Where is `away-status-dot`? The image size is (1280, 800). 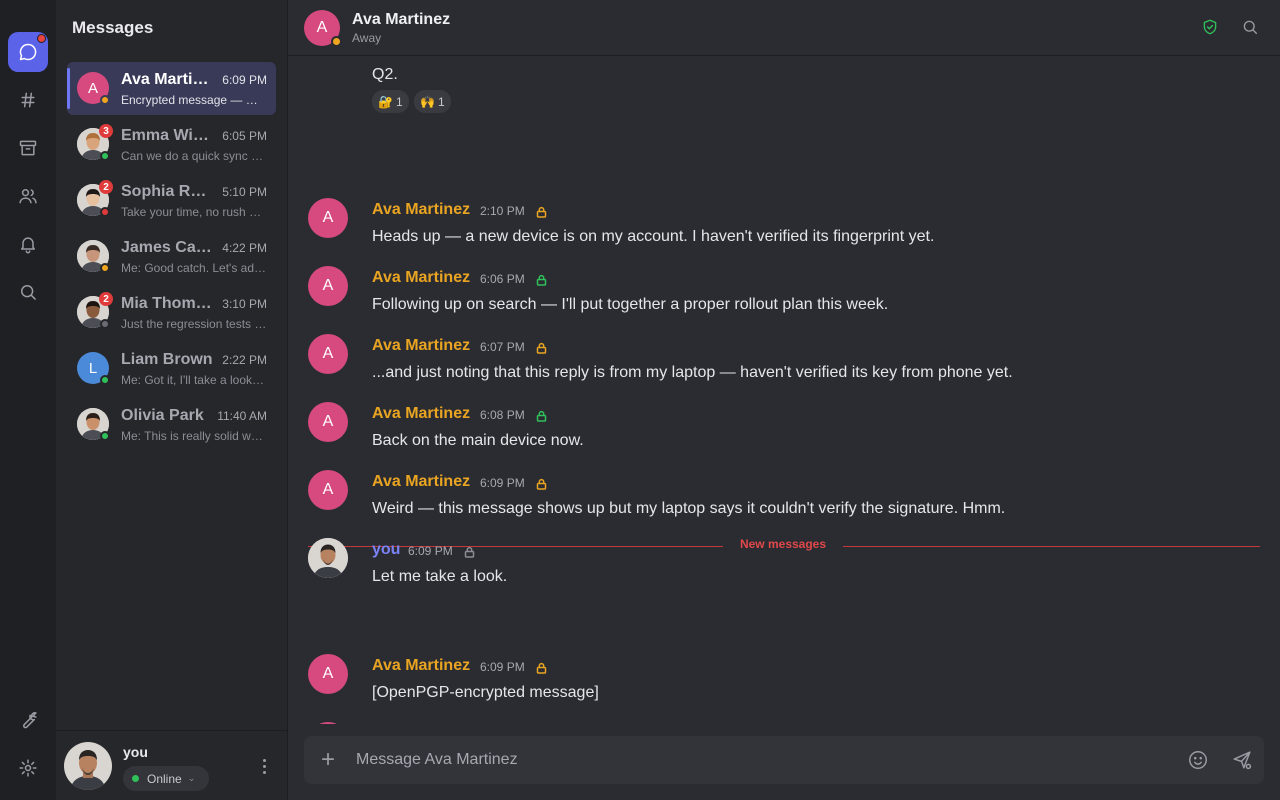
away-status-dot is located at coordinates (336, 41).